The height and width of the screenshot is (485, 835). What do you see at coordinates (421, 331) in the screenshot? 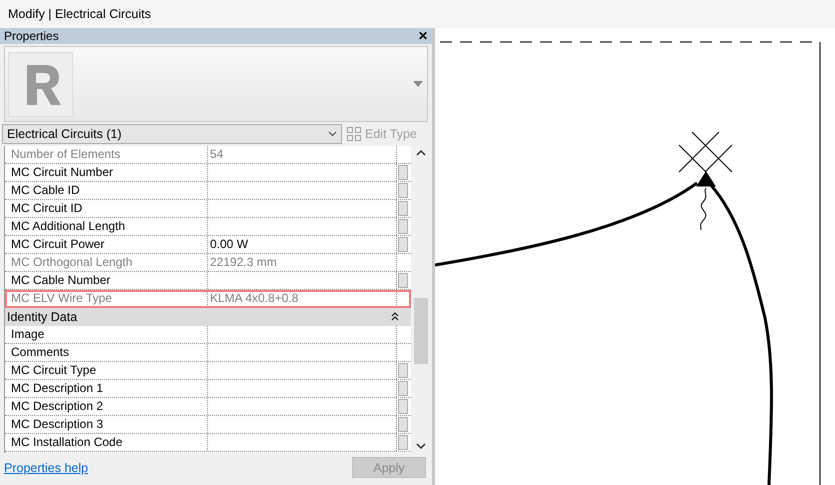
I see `scrollbar-thumb` at bounding box center [421, 331].